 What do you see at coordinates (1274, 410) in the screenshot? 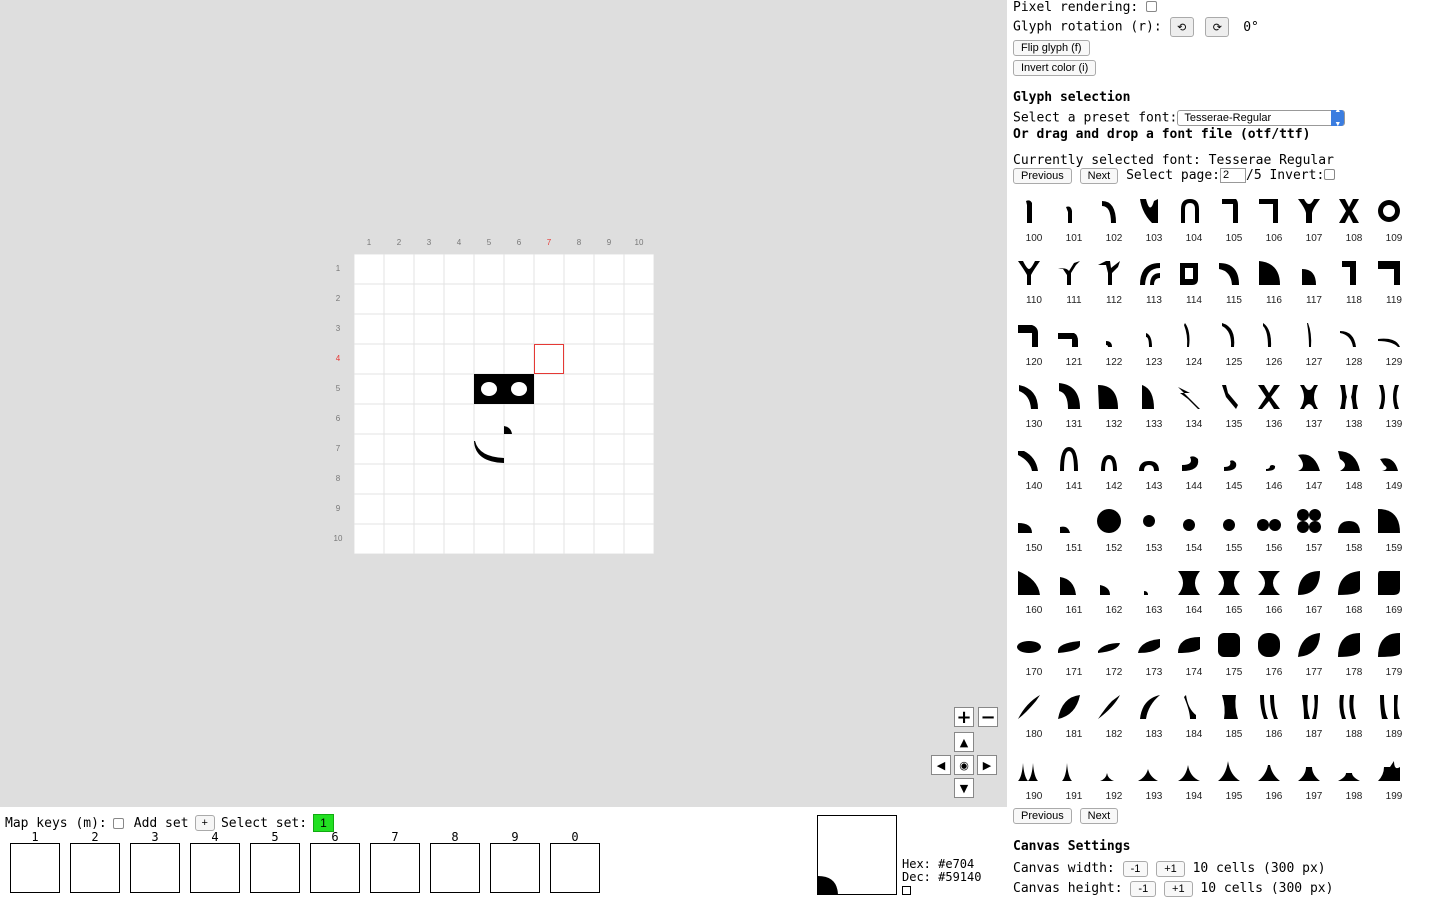
I see `glyph-cell: 136` at bounding box center [1274, 410].